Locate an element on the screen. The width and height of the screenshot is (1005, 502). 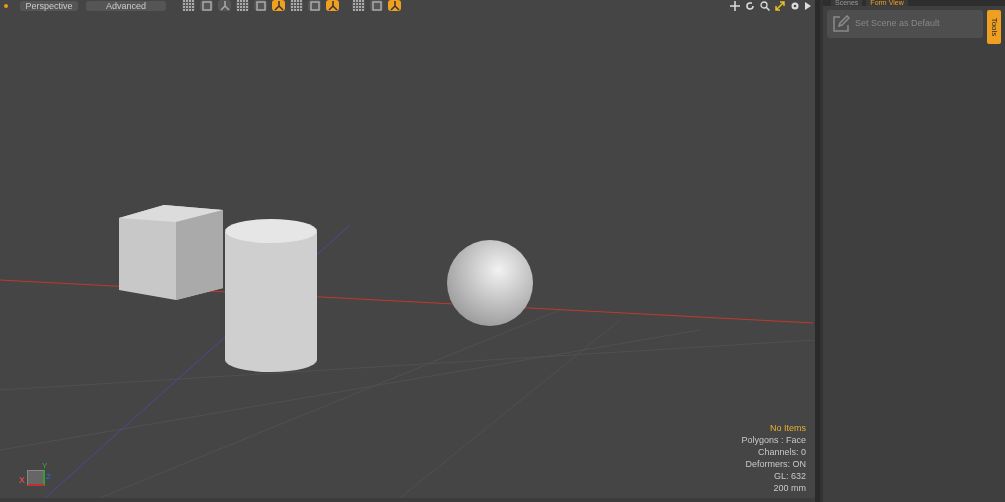
settings-icon is located at coordinates (795, 5).